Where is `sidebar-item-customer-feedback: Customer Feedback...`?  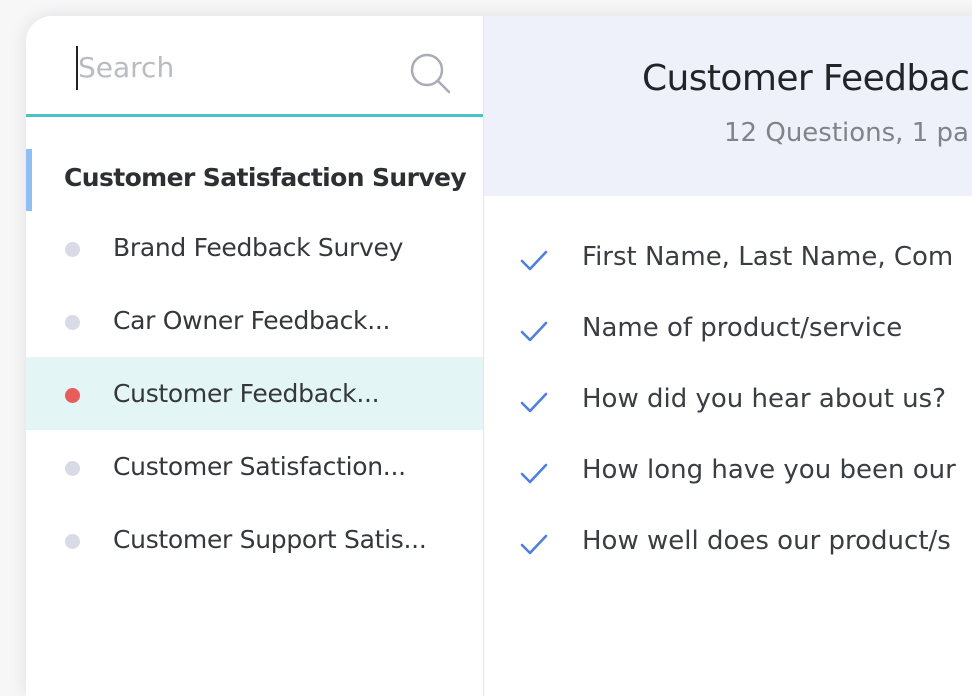
sidebar-item-customer-feedback: Customer Feedback... is located at coordinates (254, 393).